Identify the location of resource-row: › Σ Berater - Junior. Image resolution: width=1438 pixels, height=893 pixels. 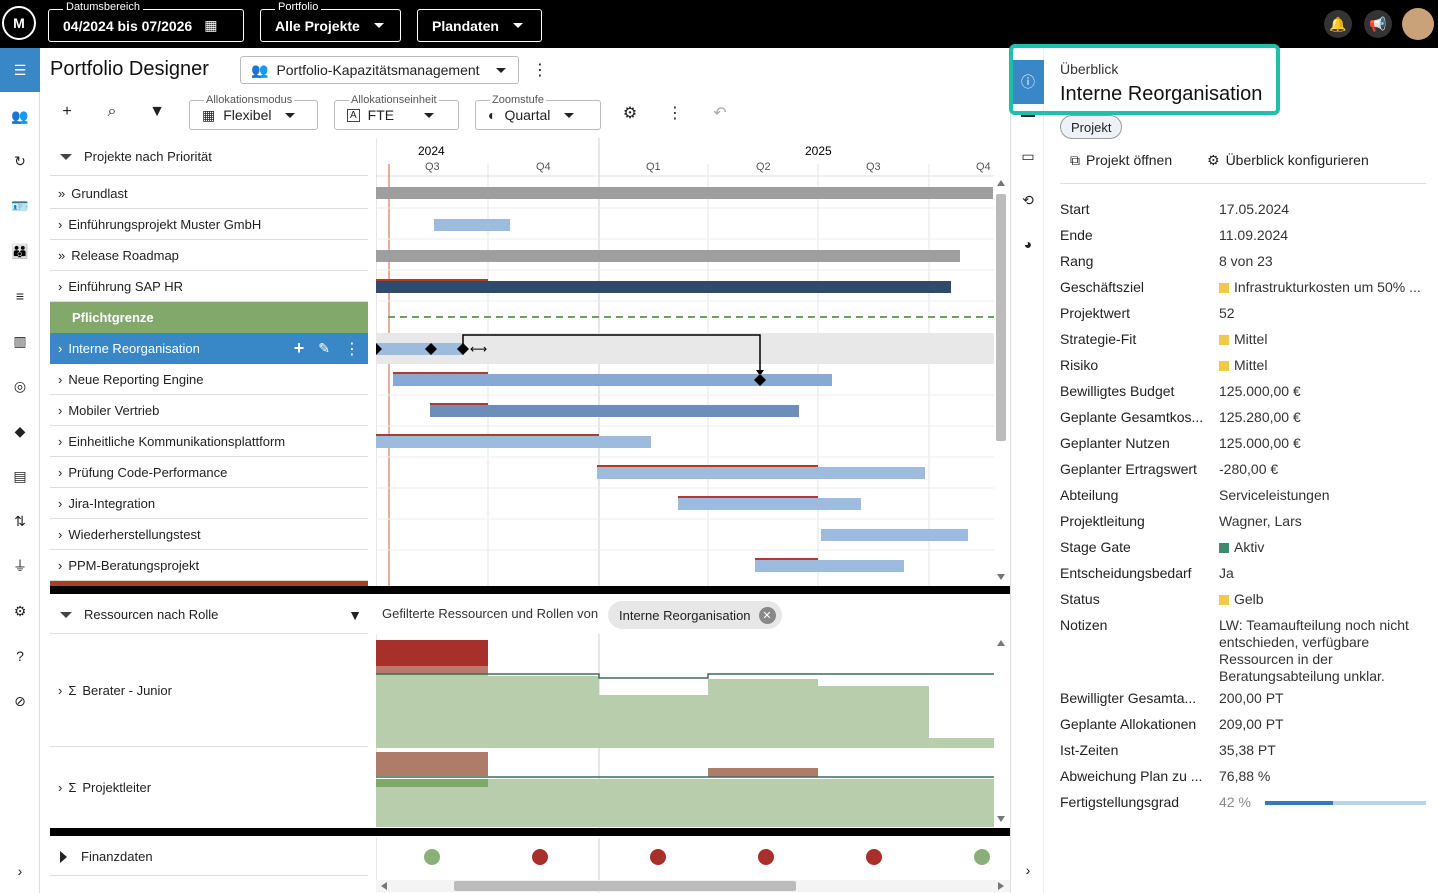
(209, 690).